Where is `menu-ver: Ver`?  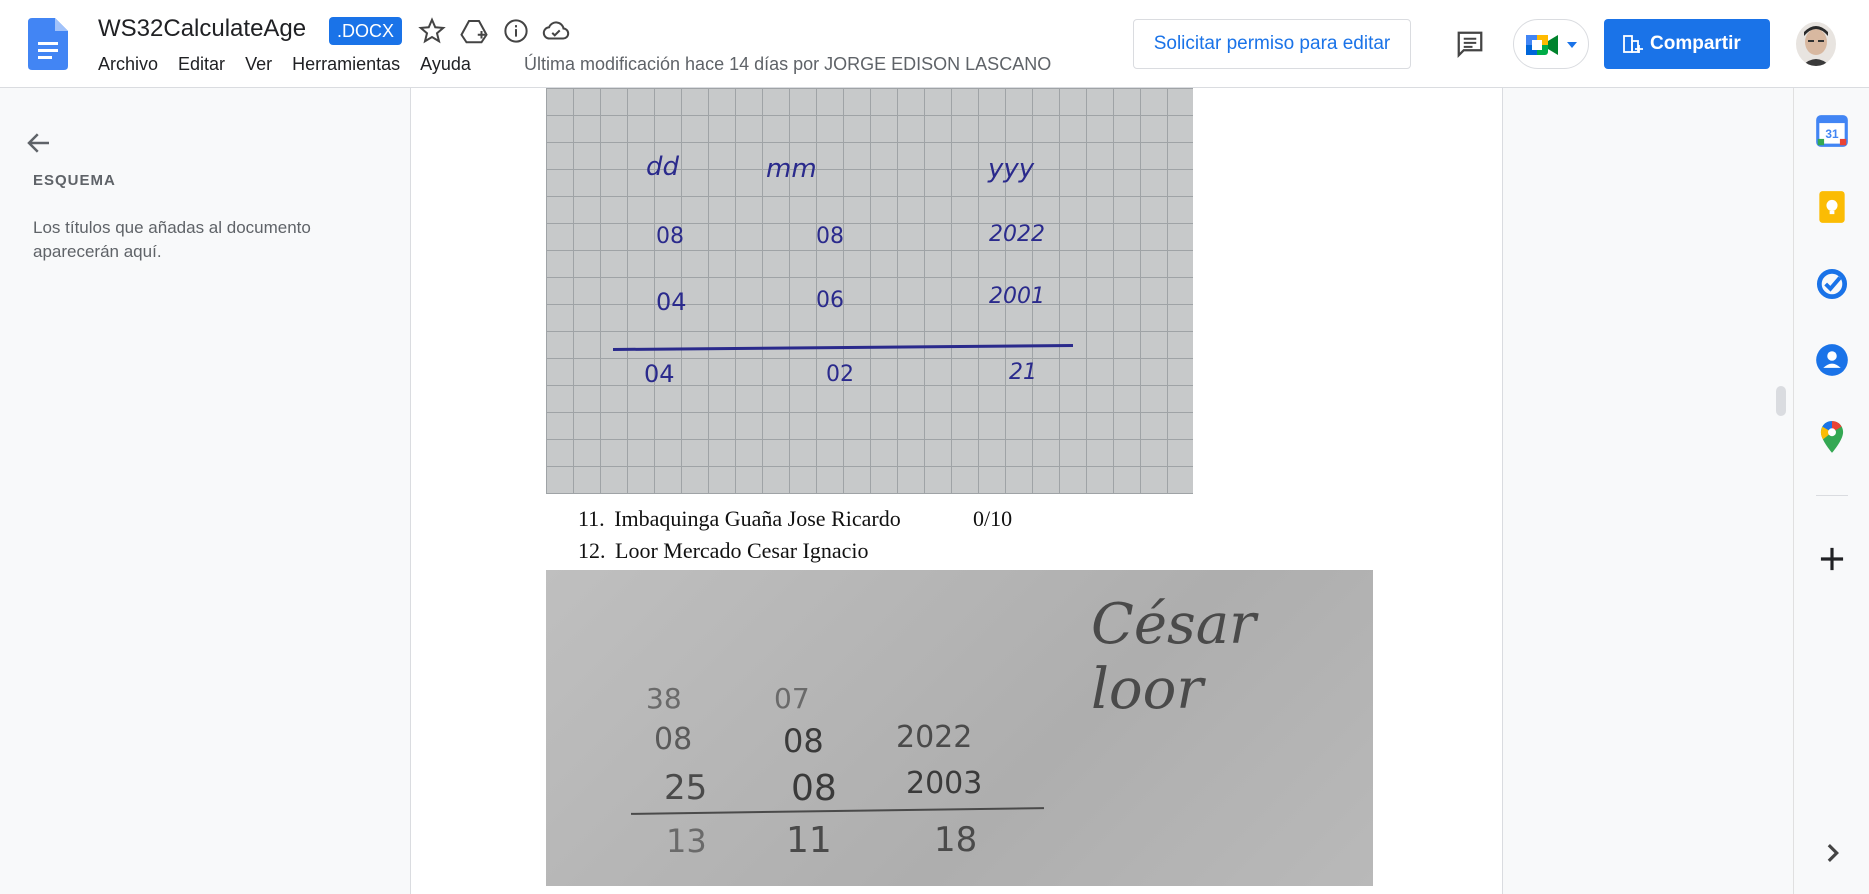
menu-ver: Ver is located at coordinates (258, 64).